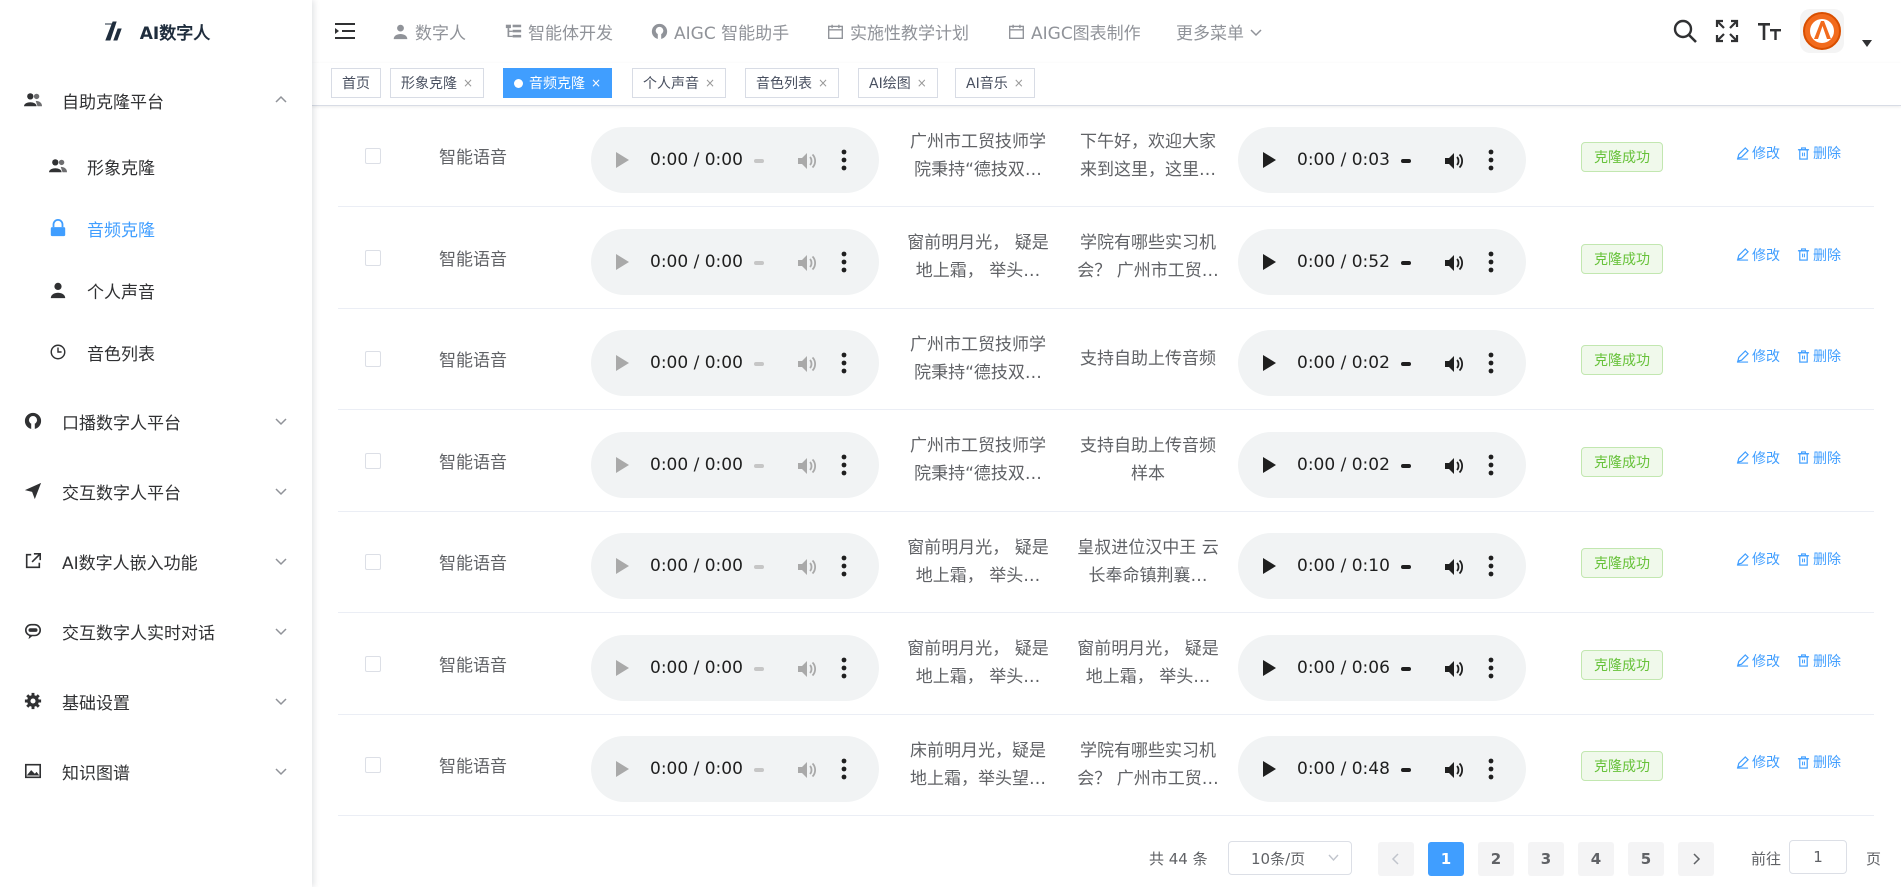  I want to click on nav-link-digital-human: 数字人, so click(429, 31).